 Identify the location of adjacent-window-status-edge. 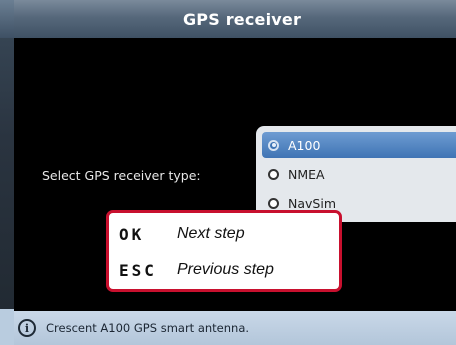
(7, 327).